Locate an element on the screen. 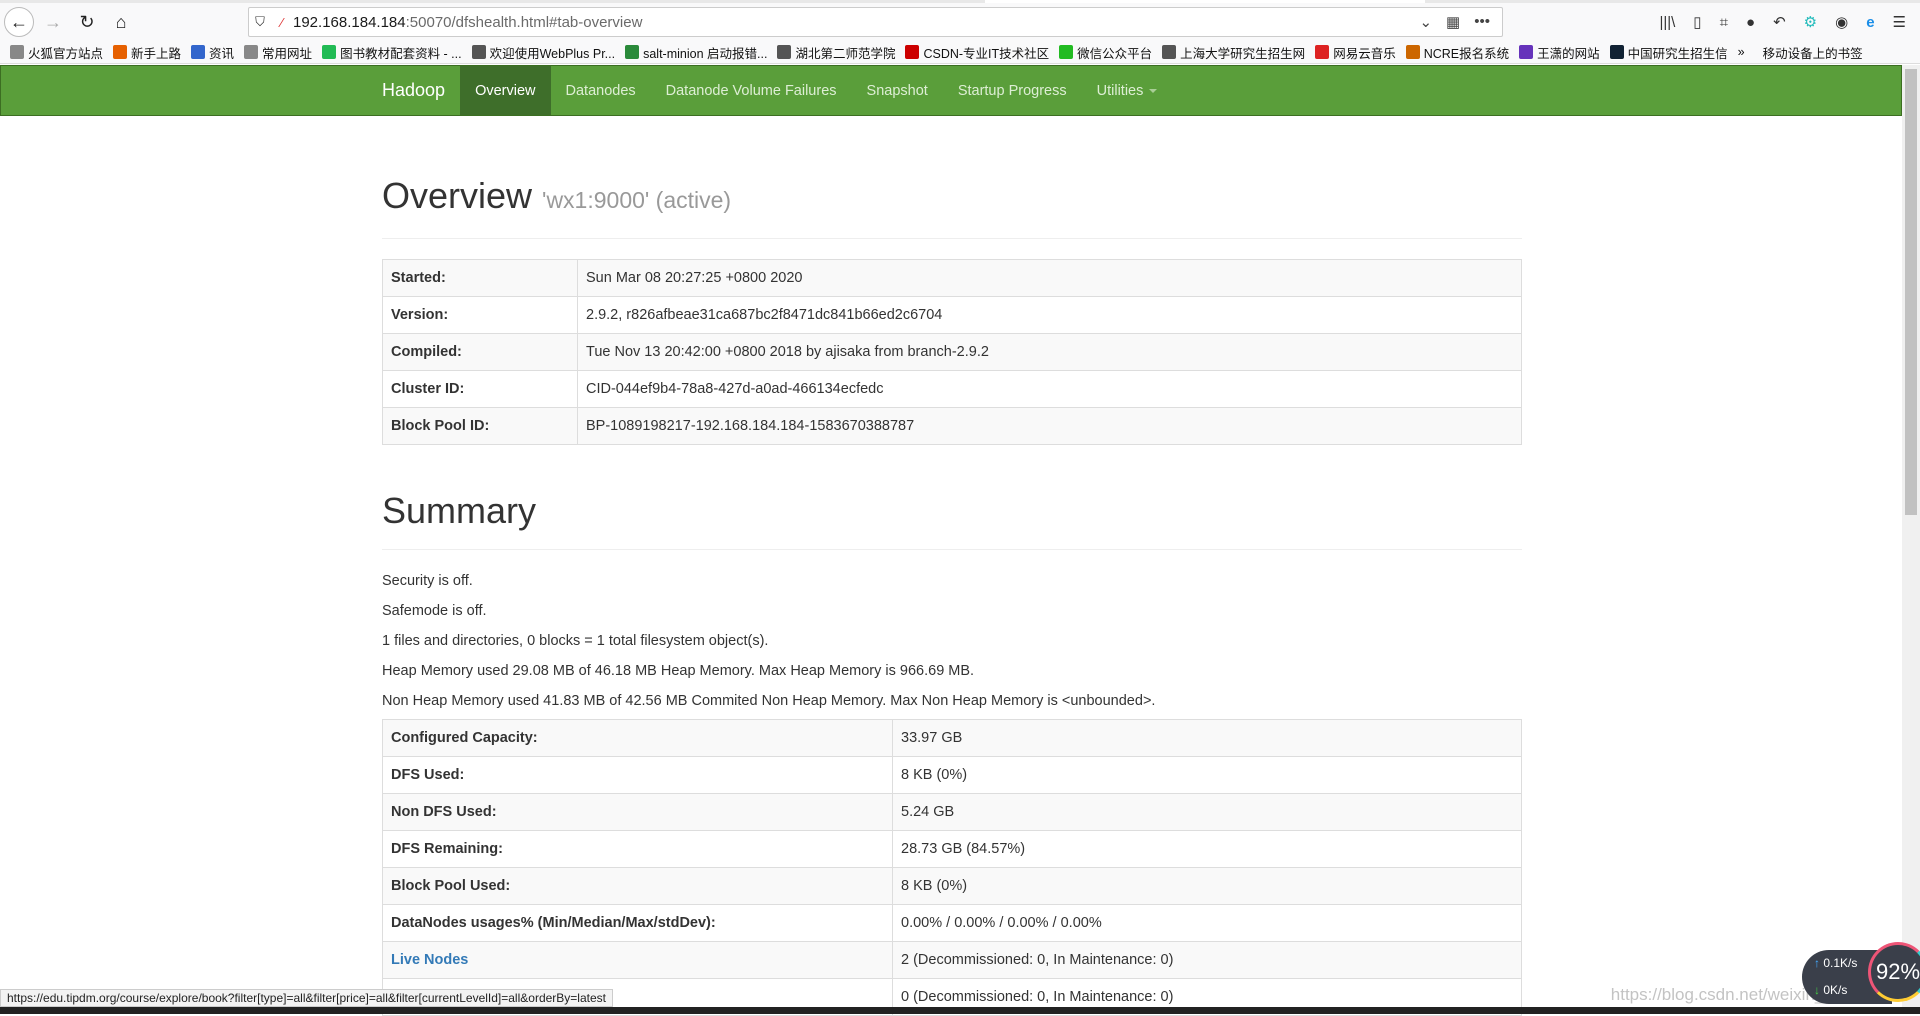  account-icon: ◉ is located at coordinates (1841, 22).